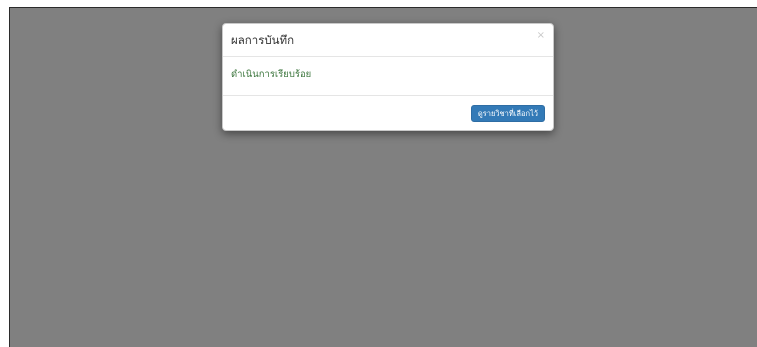 This screenshot has height=347, width=757. What do you see at coordinates (388, 113) in the screenshot?
I see `dialog-footer: ดูรายวิชาที่เลือกไว้` at bounding box center [388, 113].